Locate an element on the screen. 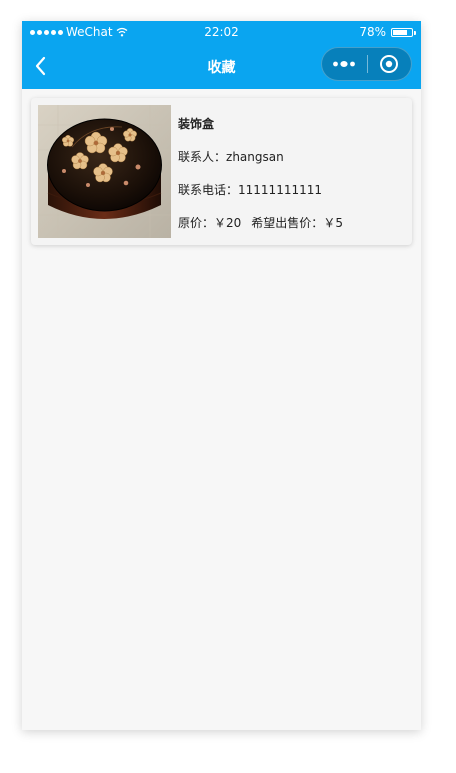 The height and width of the screenshot is (773, 456). battery-level-fill is located at coordinates (400, 32).